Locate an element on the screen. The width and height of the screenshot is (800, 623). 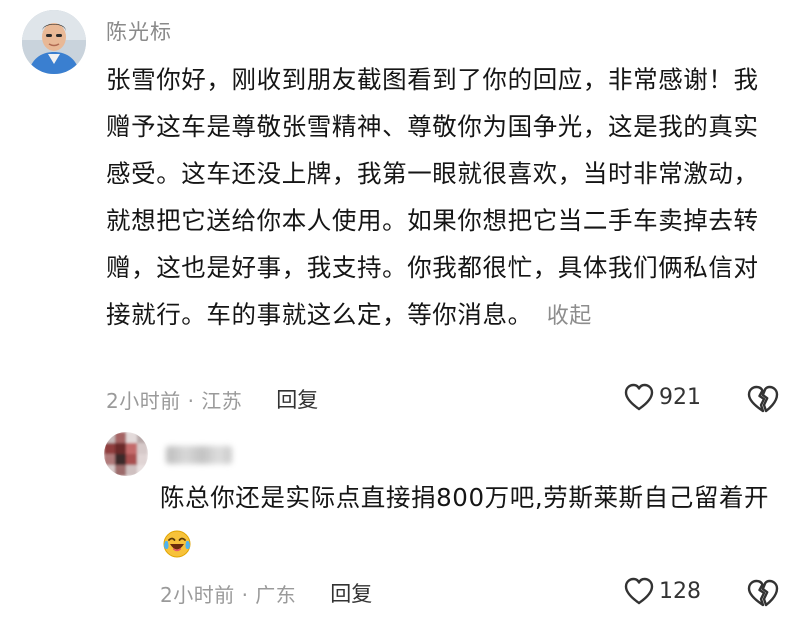
comment-time-location: 2小时前 · 江苏 is located at coordinates (174, 400).